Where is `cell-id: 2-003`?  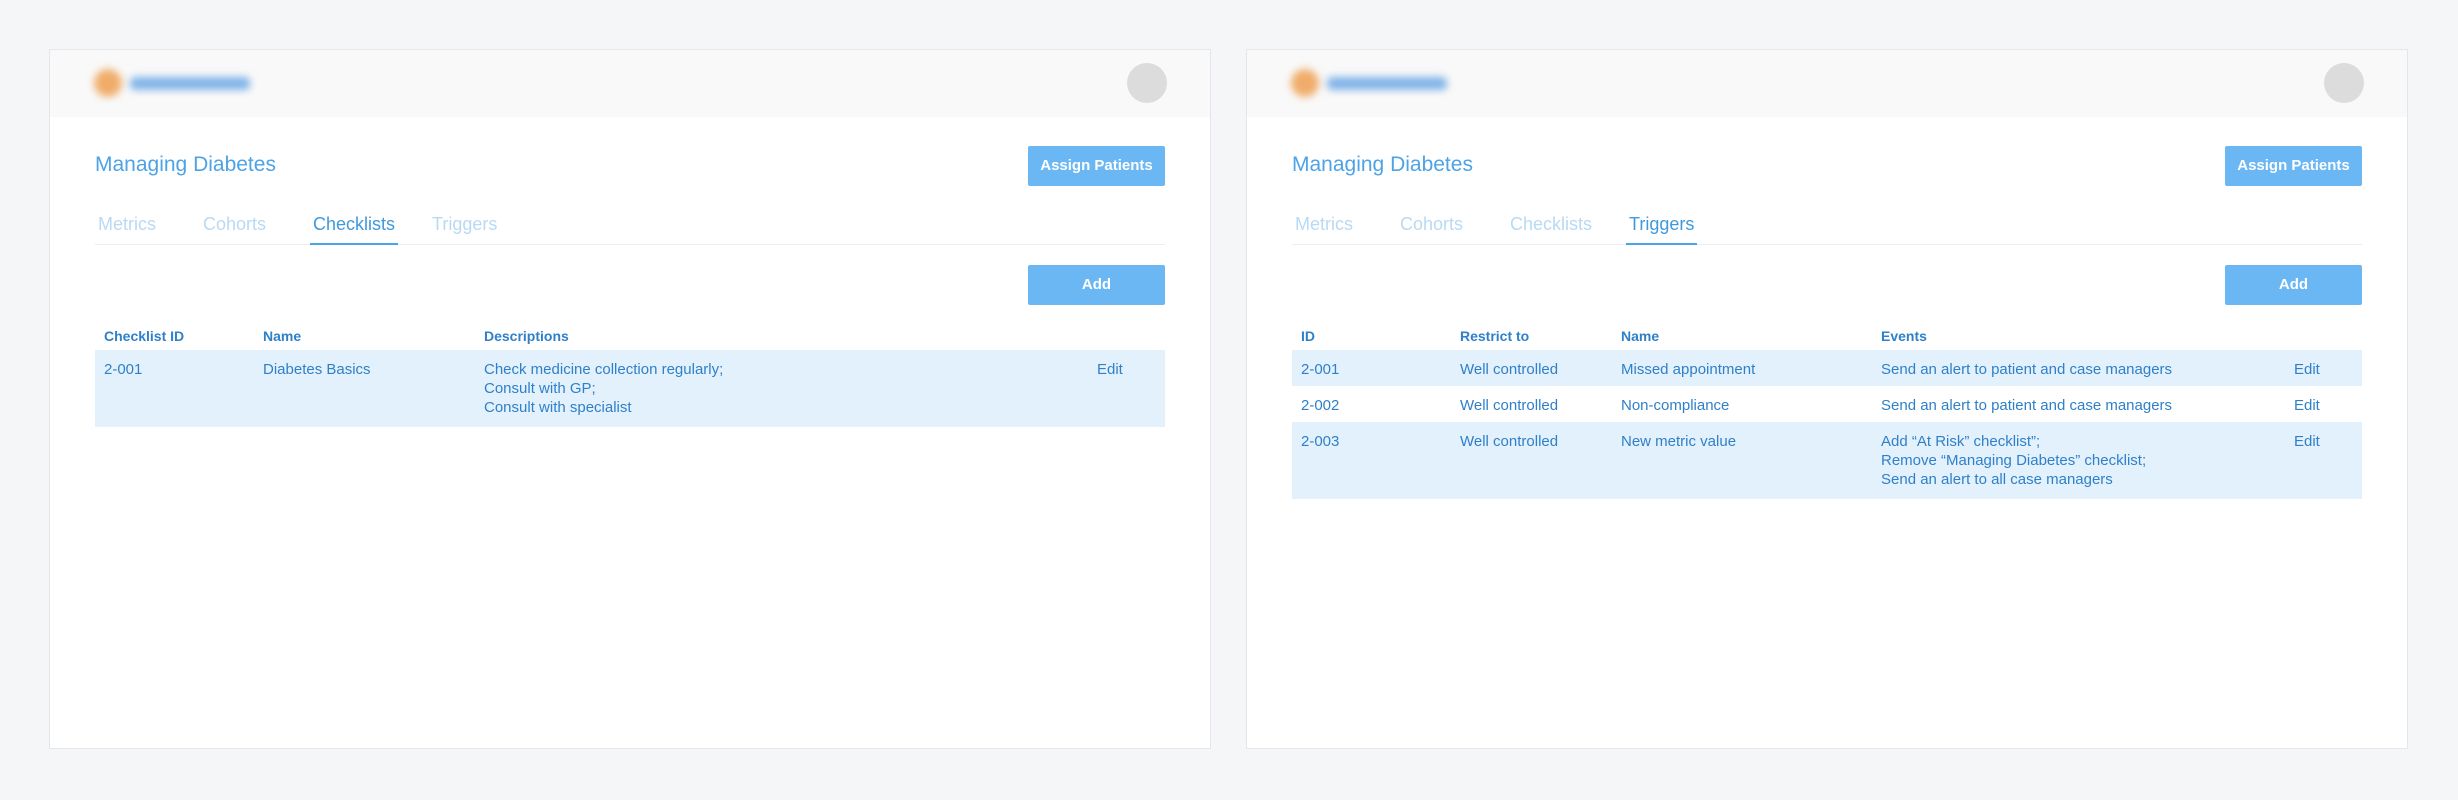 cell-id: 2-003 is located at coordinates (1320, 441).